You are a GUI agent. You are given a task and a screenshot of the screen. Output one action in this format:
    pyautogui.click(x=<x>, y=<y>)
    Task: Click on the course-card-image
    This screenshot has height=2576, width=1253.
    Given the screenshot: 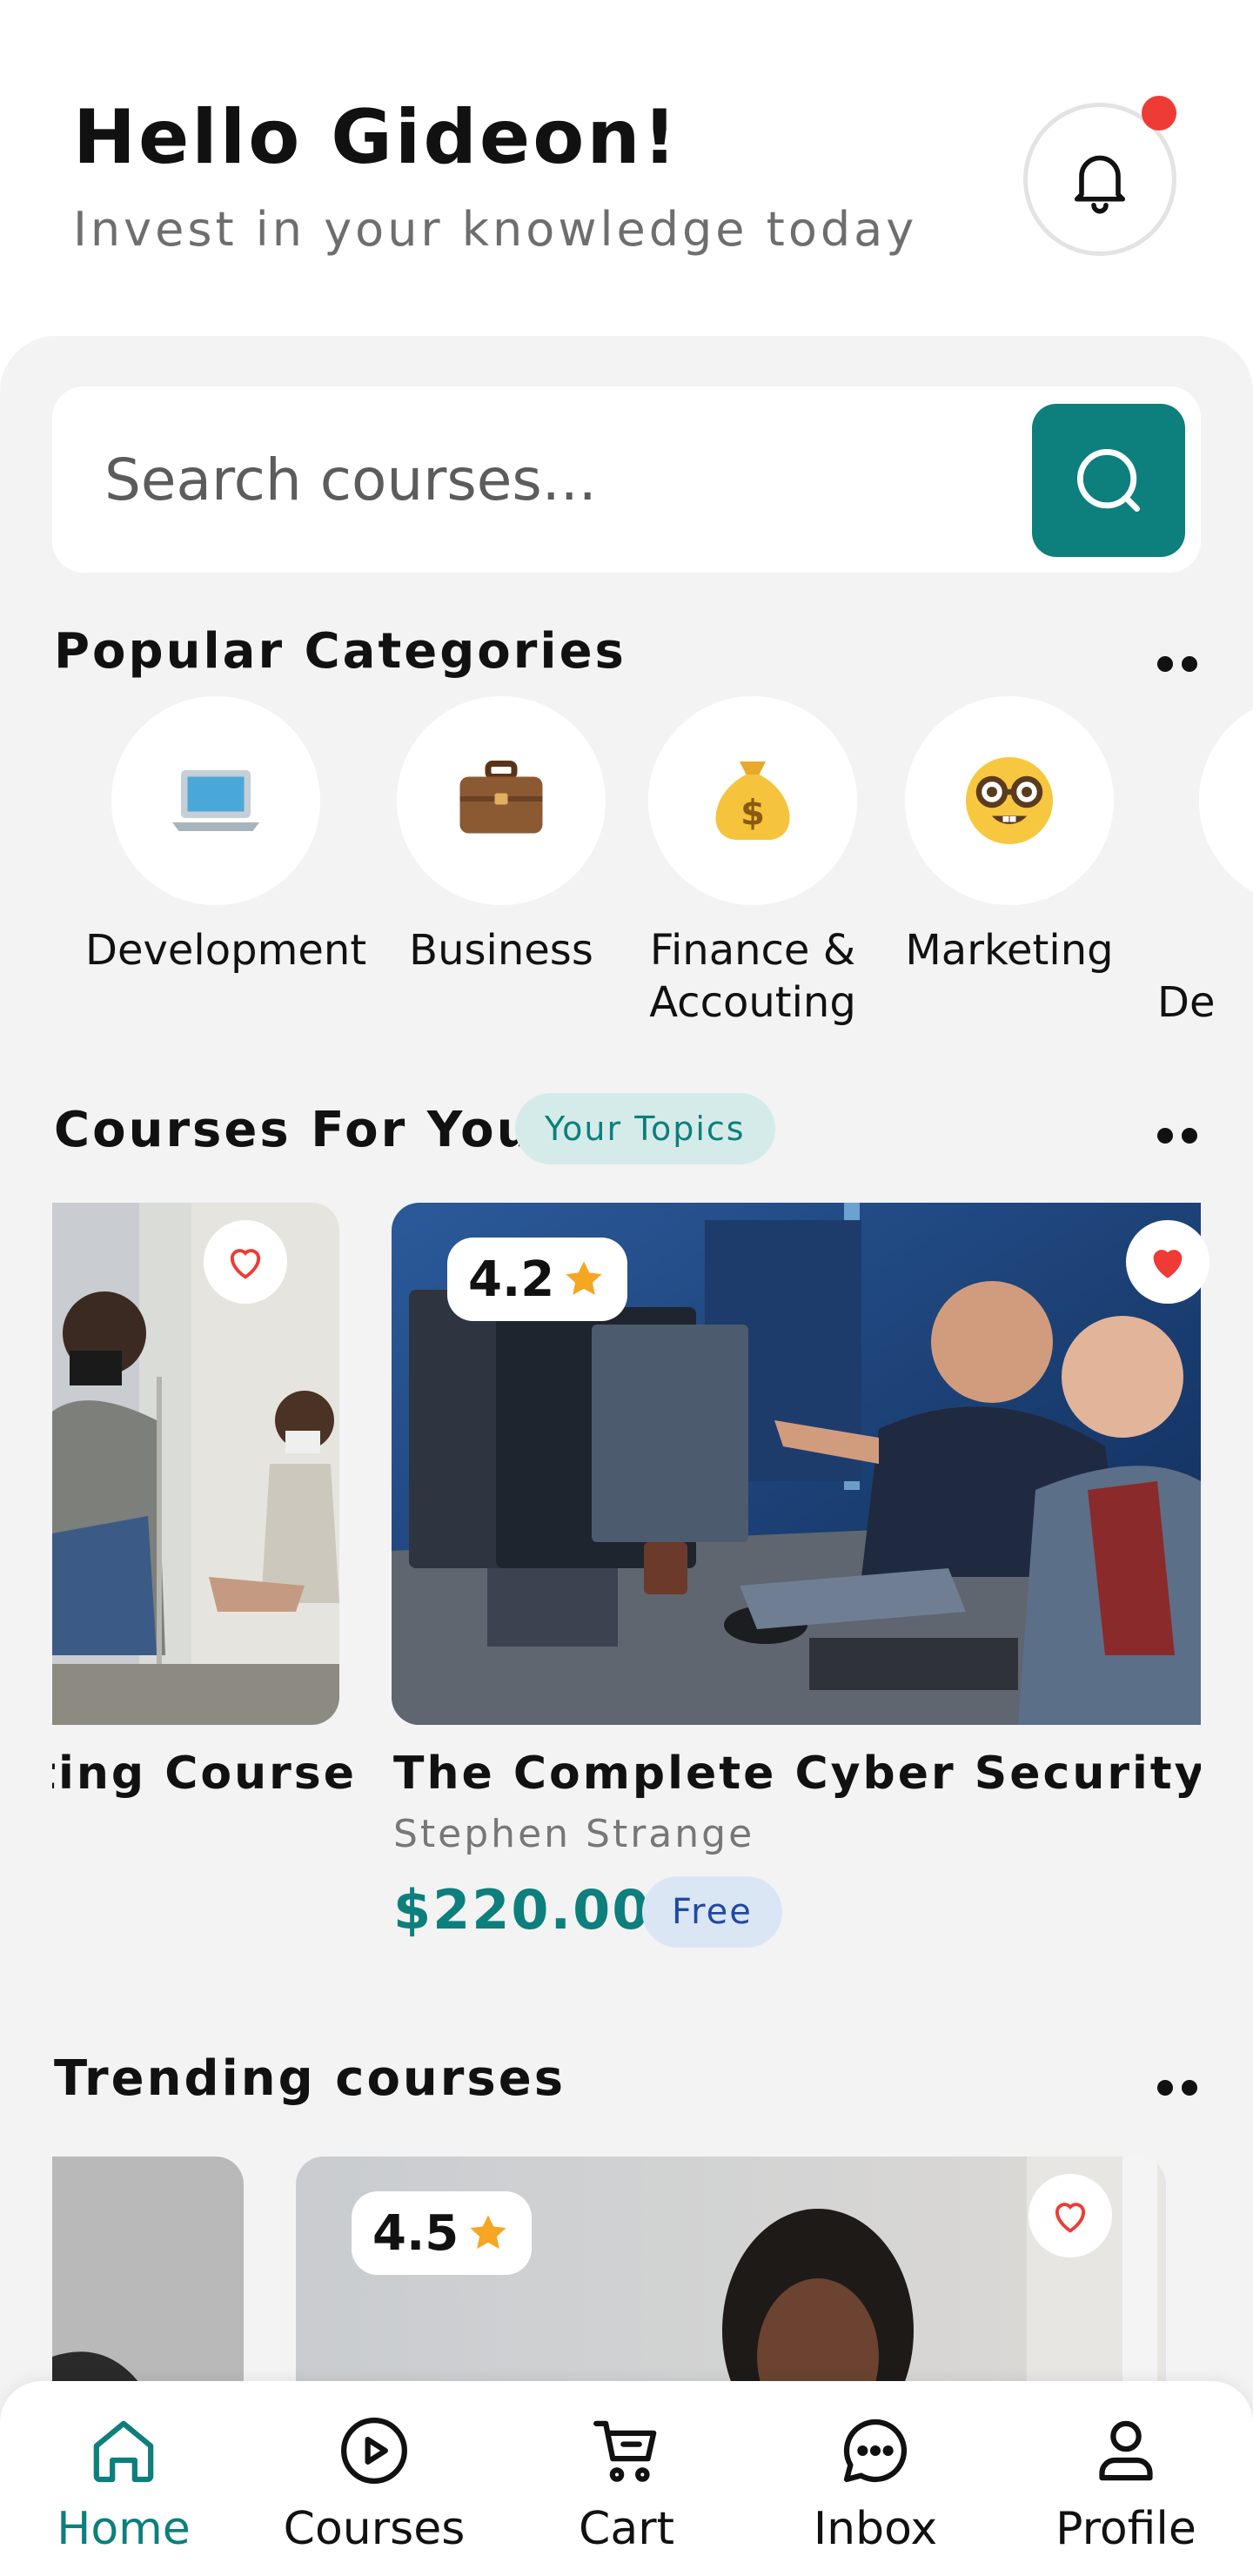 What is the action you would take?
    pyautogui.click(x=195, y=1464)
    